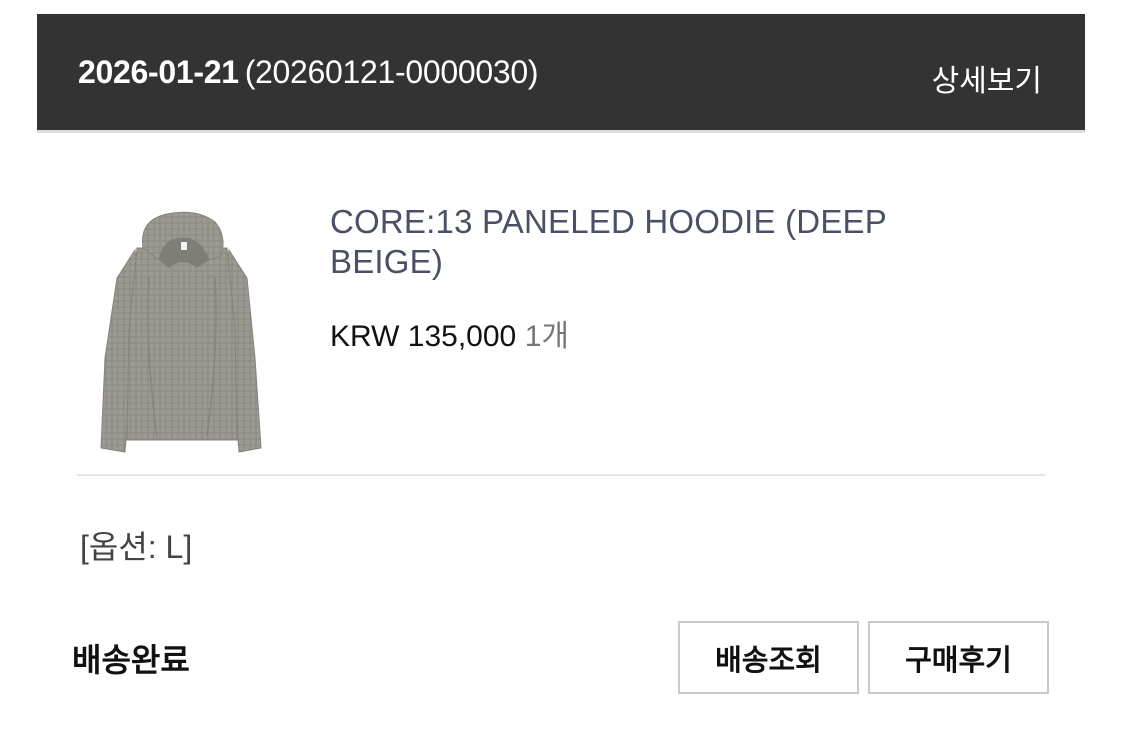 This screenshot has width=1125, height=738. I want to click on product-thumbnail, so click(182, 335).